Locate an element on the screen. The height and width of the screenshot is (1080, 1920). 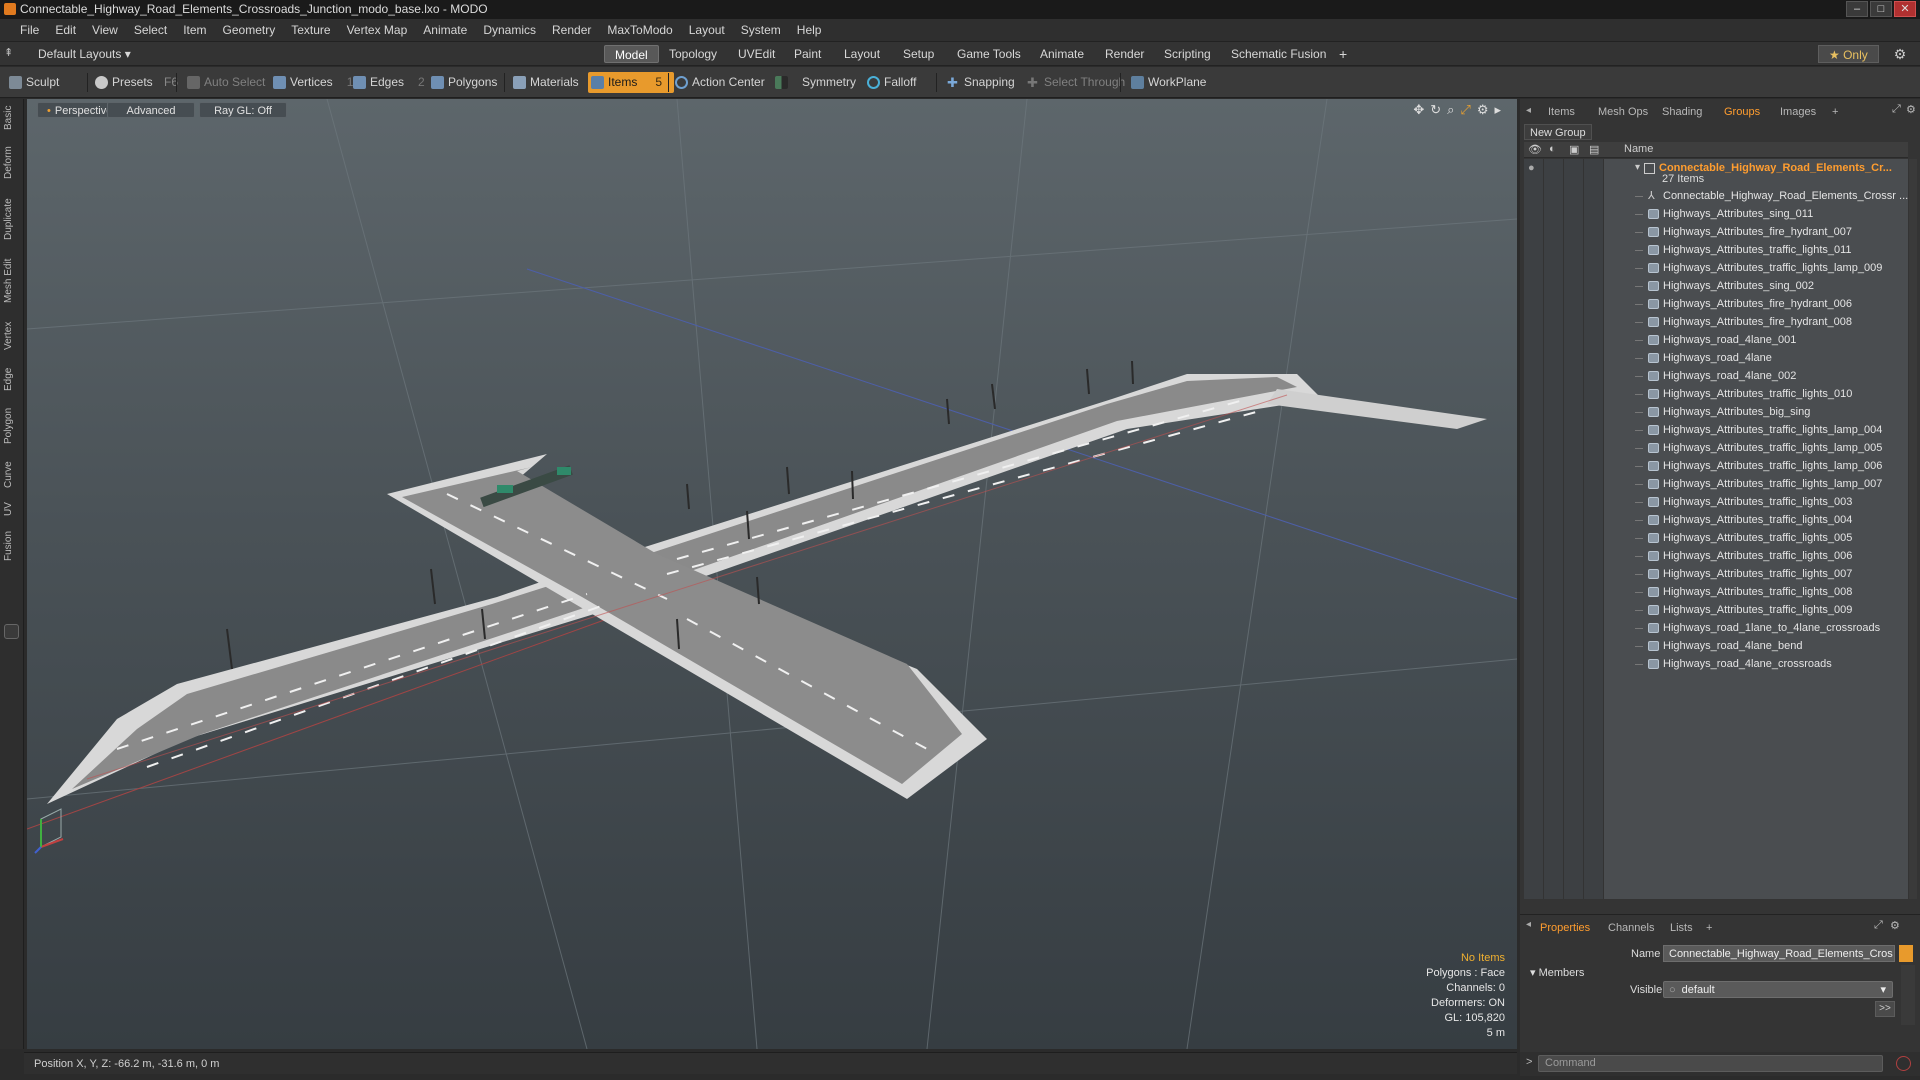
menu-file: File is located at coordinates (29, 30).